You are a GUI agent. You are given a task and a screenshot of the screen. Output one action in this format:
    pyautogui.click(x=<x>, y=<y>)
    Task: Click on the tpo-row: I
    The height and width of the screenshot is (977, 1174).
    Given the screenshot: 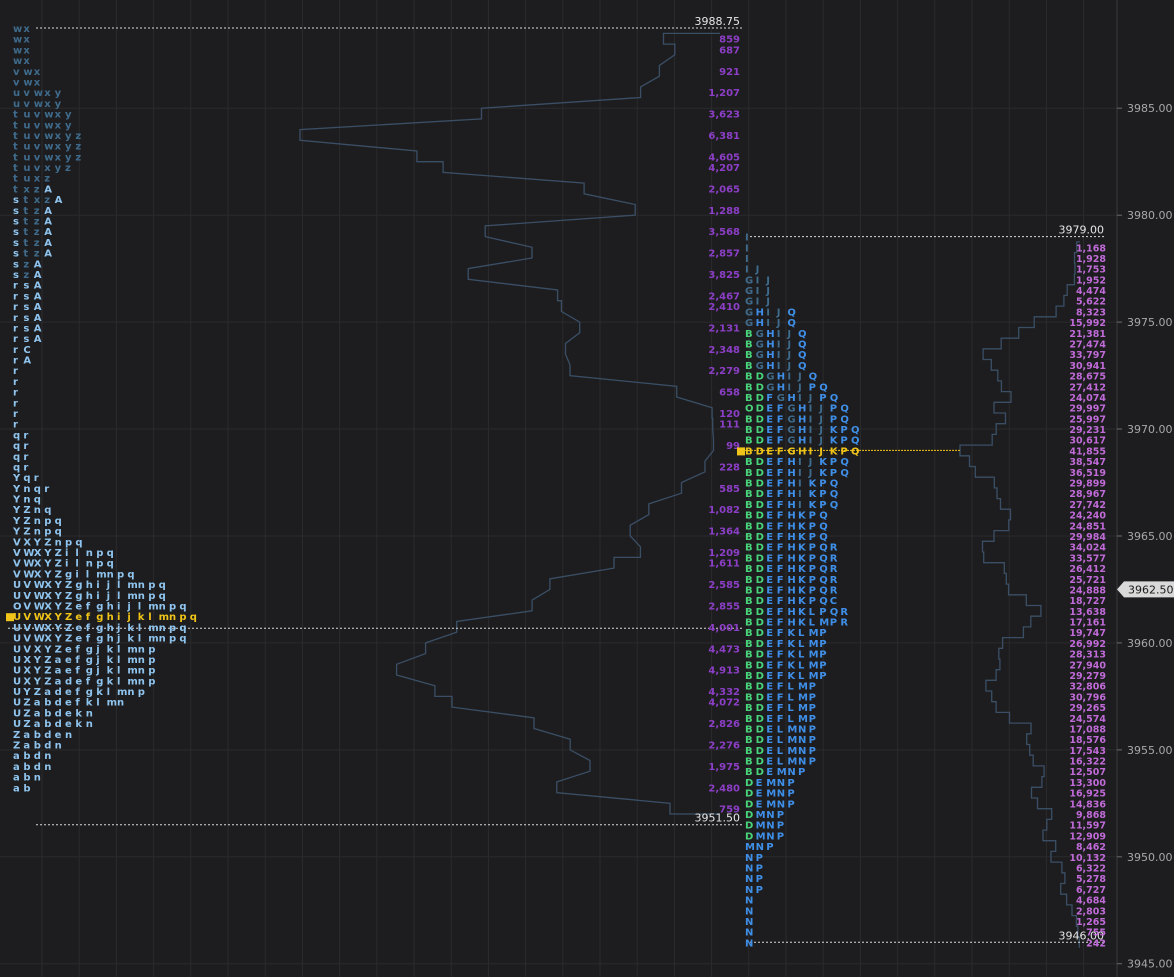 What is the action you would take?
    pyautogui.click(x=747, y=248)
    